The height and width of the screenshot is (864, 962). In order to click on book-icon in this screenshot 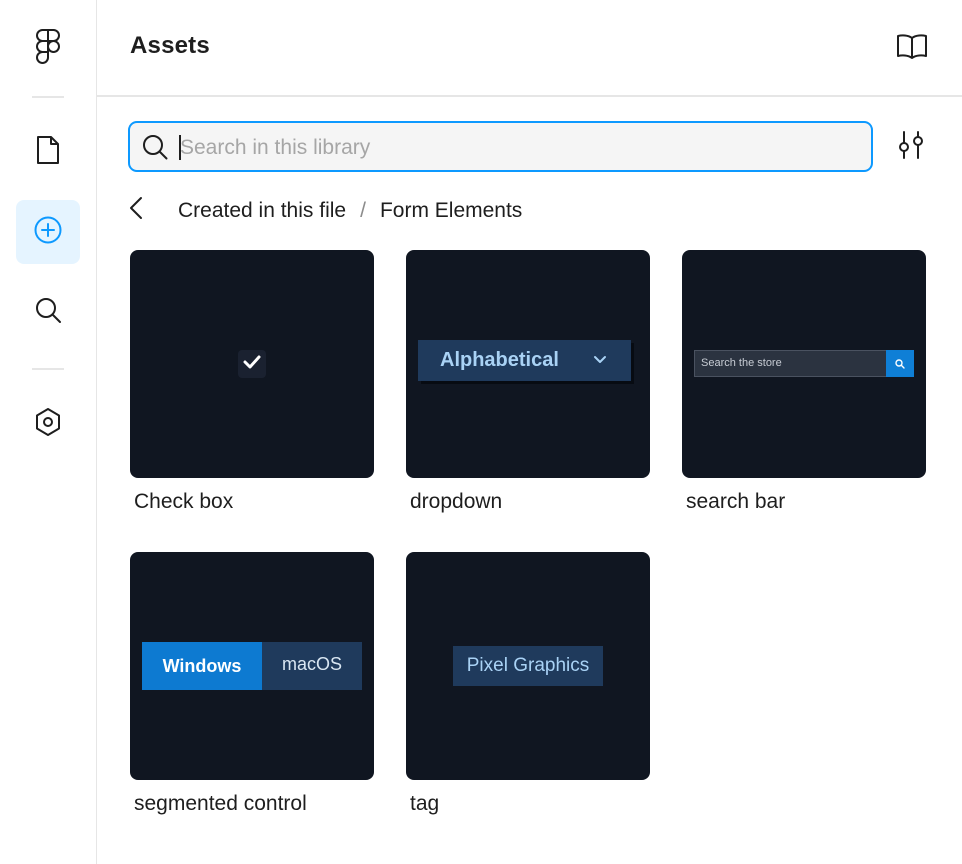, I will do `click(912, 48)`.